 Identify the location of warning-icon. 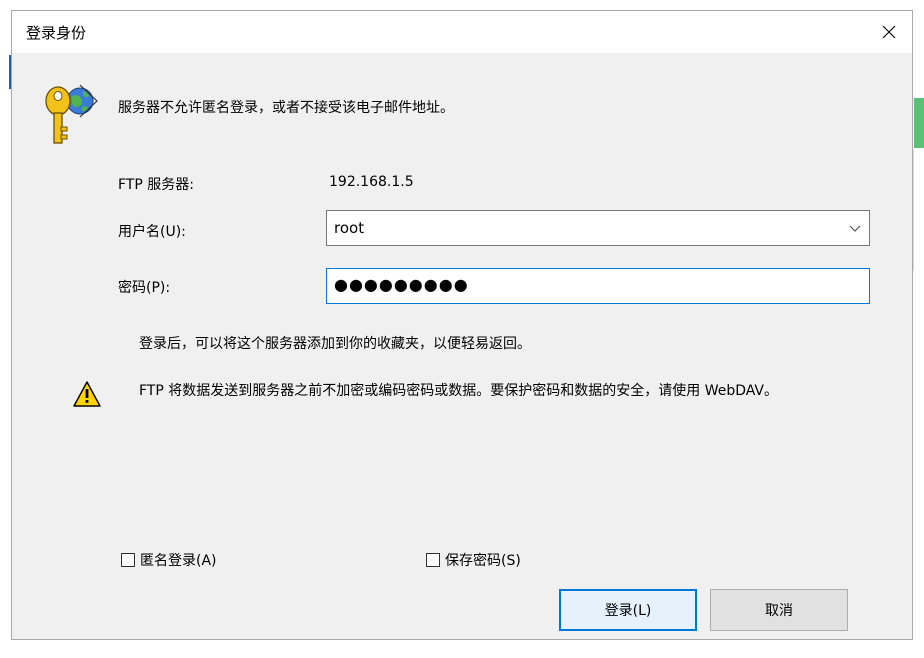
(87, 394).